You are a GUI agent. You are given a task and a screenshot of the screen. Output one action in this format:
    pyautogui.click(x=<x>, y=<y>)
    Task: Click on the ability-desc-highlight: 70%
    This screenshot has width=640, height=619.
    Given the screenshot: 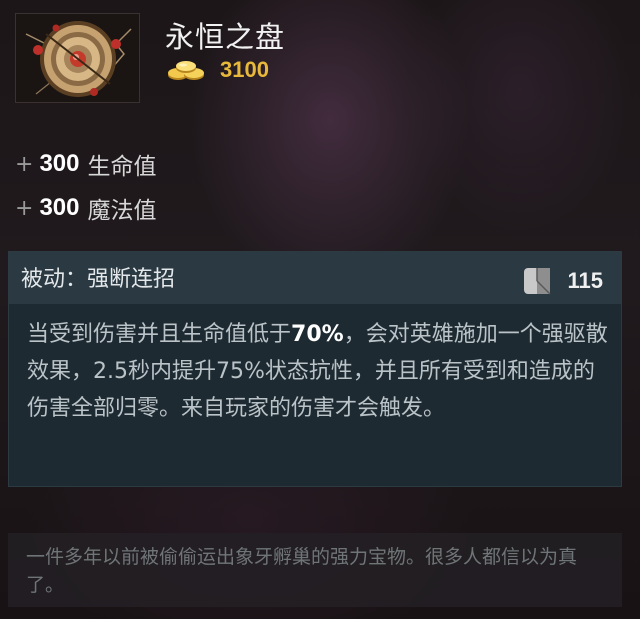 What is the action you would take?
    pyautogui.click(x=317, y=334)
    